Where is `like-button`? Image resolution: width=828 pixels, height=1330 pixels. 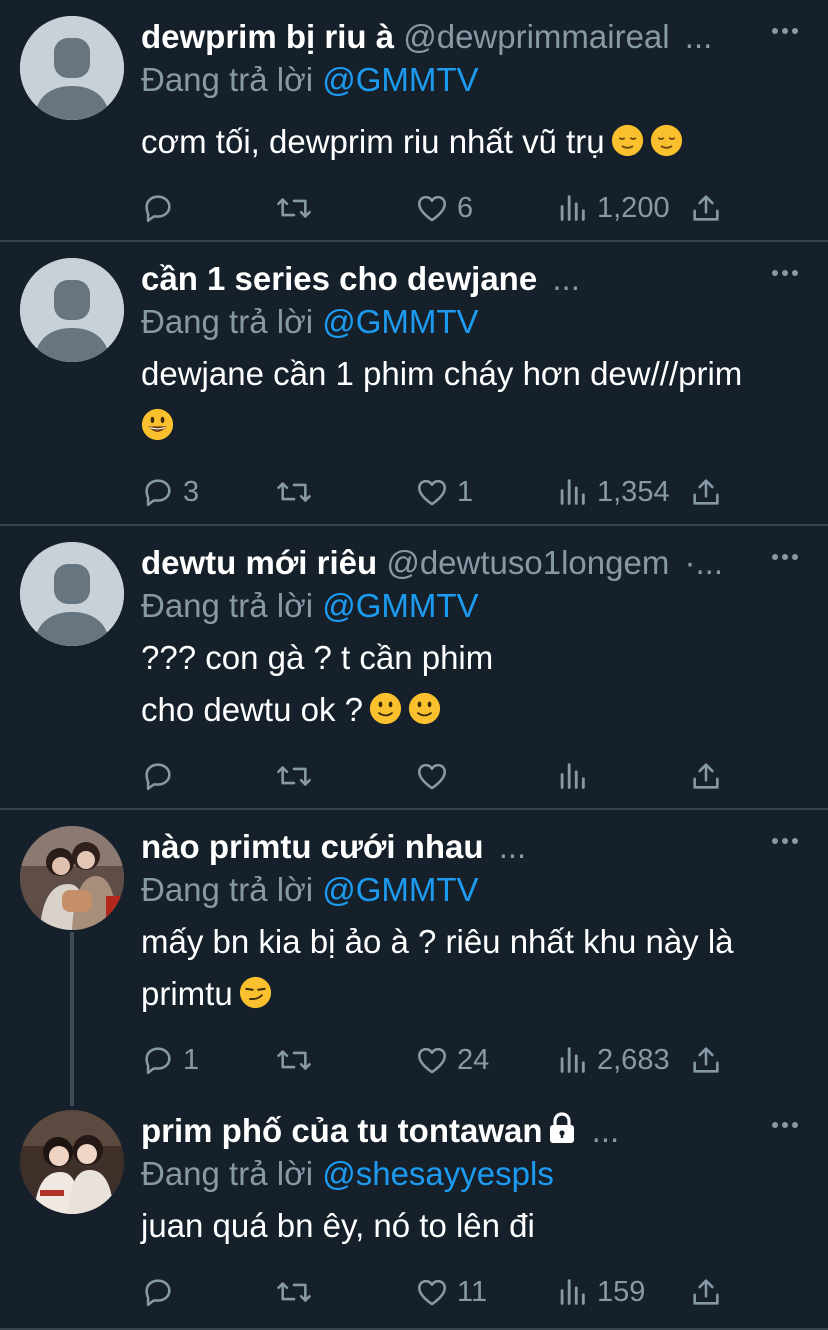
like-button is located at coordinates (436, 776).